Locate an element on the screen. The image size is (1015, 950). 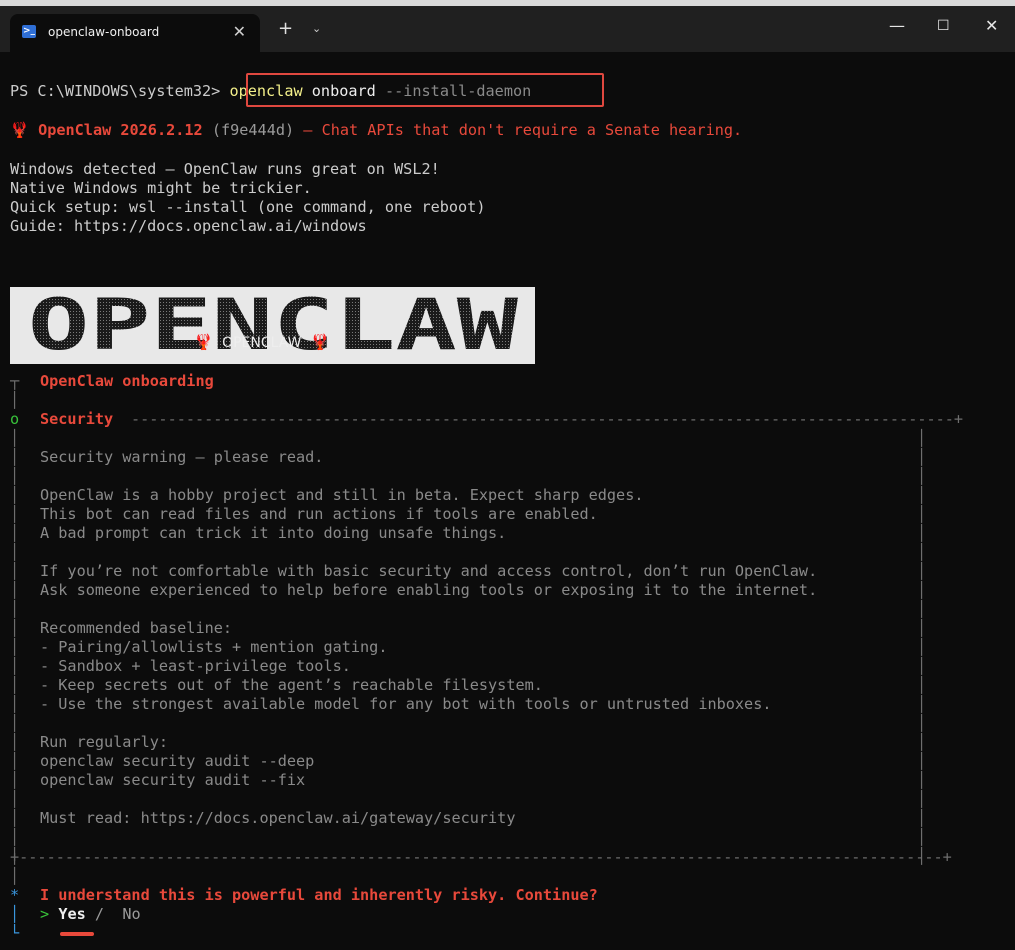
tree-end: └ is located at coordinates (15, 933).